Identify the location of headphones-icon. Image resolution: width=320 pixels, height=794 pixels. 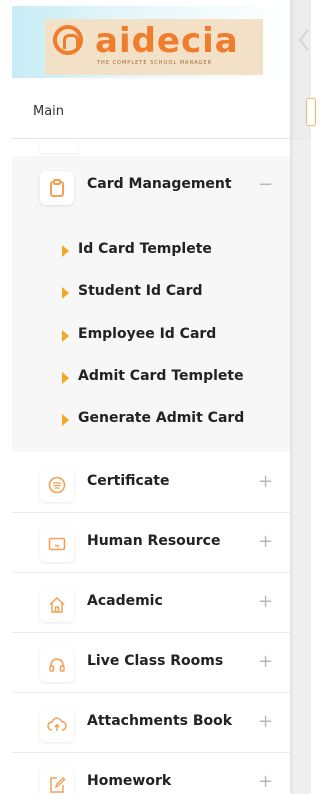
(57, 665).